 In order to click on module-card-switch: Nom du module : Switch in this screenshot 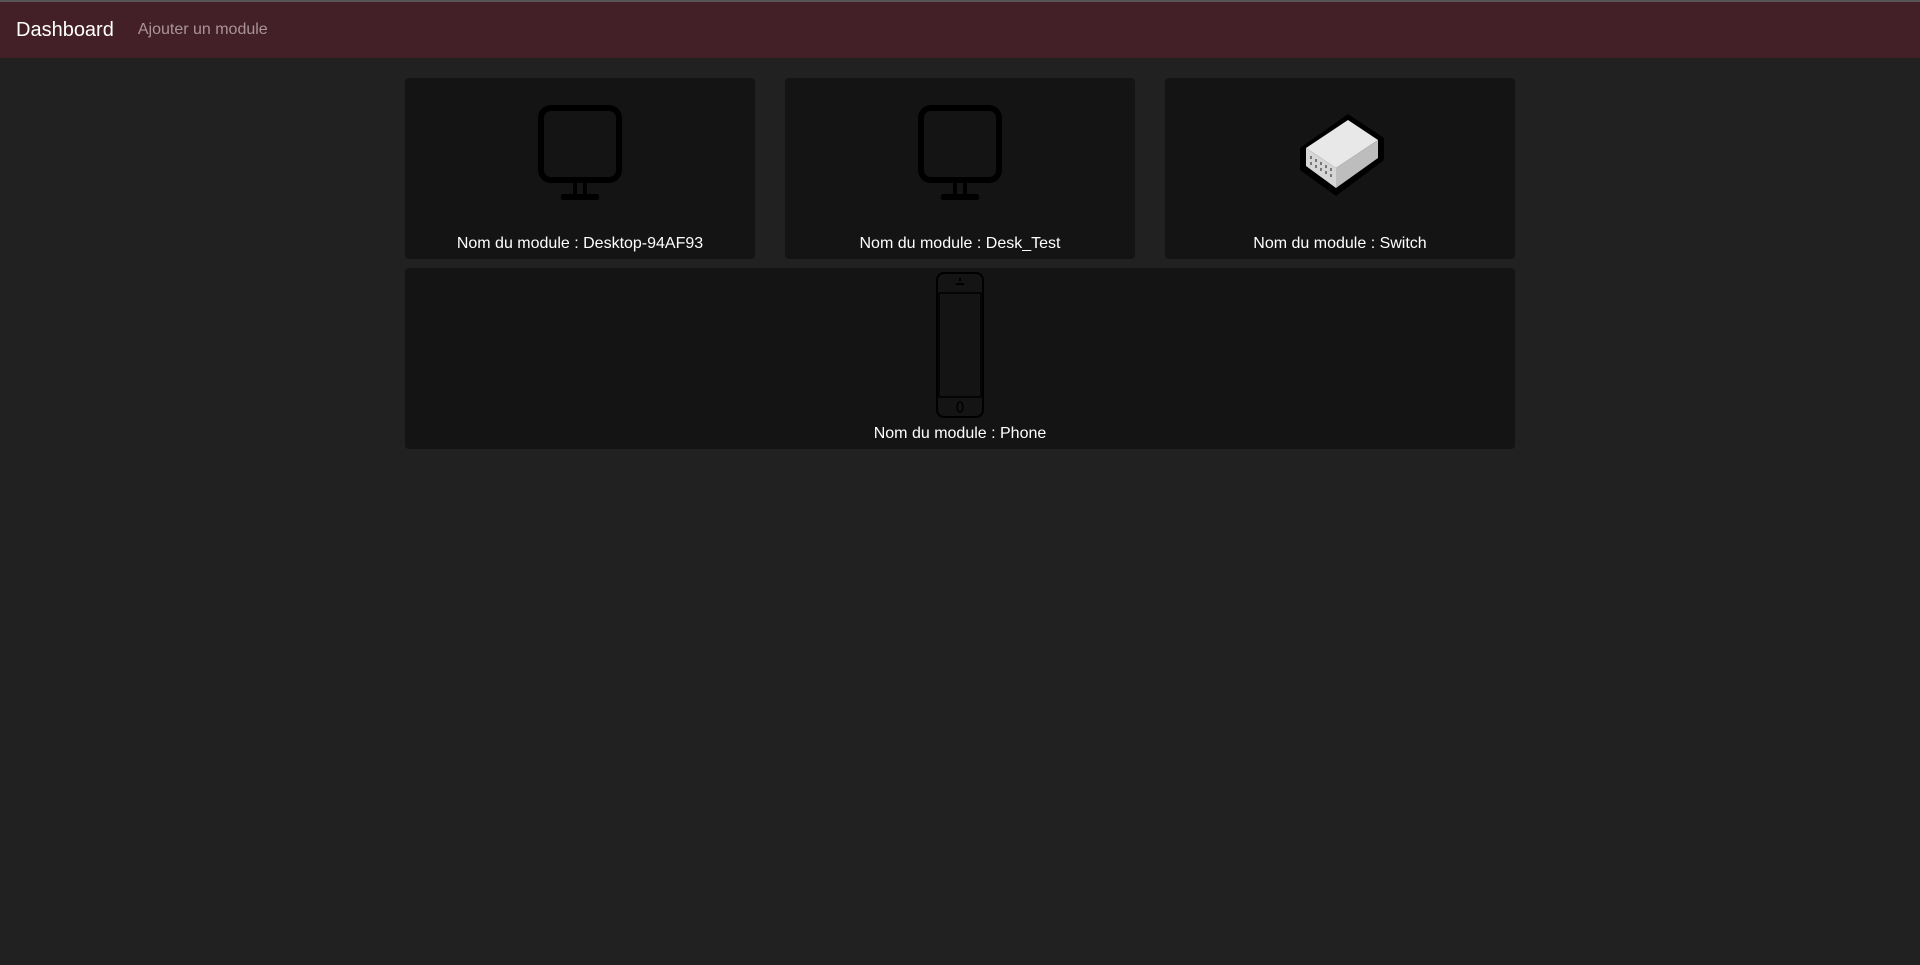, I will do `click(1340, 168)`.